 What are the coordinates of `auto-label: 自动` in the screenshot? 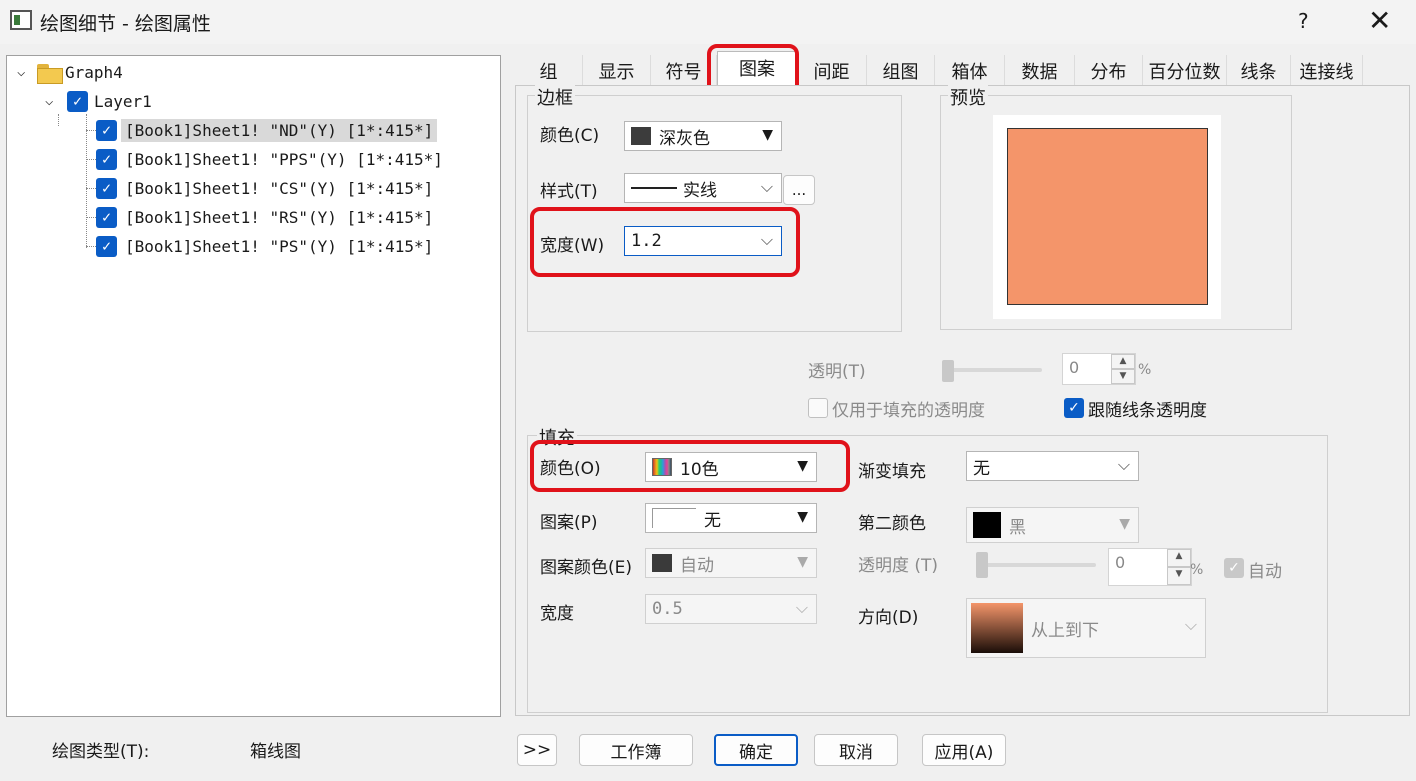 It's located at (1265, 572).